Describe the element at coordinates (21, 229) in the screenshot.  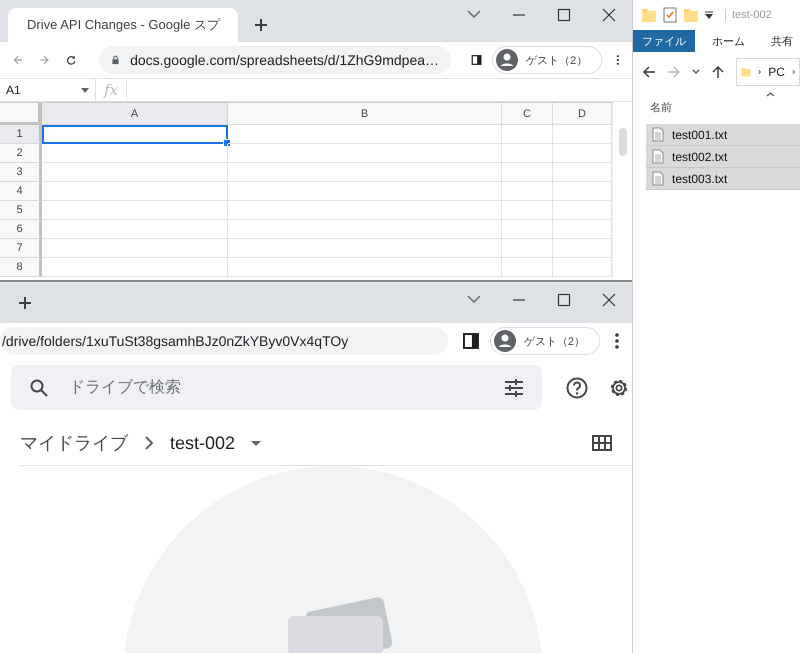
I see `row-header: 6` at that location.